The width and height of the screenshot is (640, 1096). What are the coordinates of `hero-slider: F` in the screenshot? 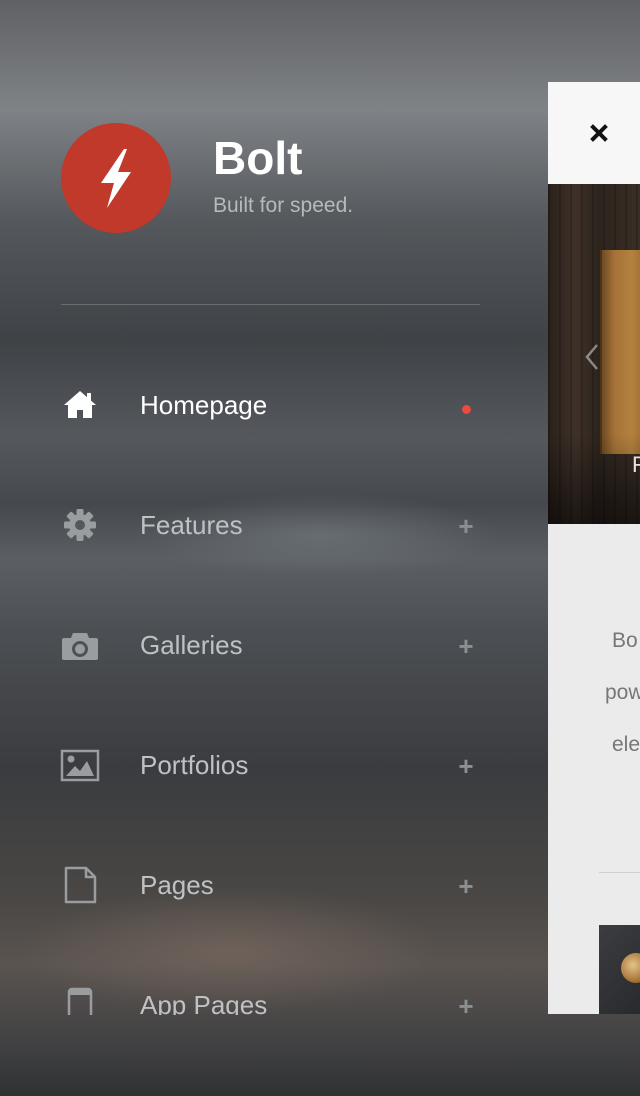 It's located at (594, 354).